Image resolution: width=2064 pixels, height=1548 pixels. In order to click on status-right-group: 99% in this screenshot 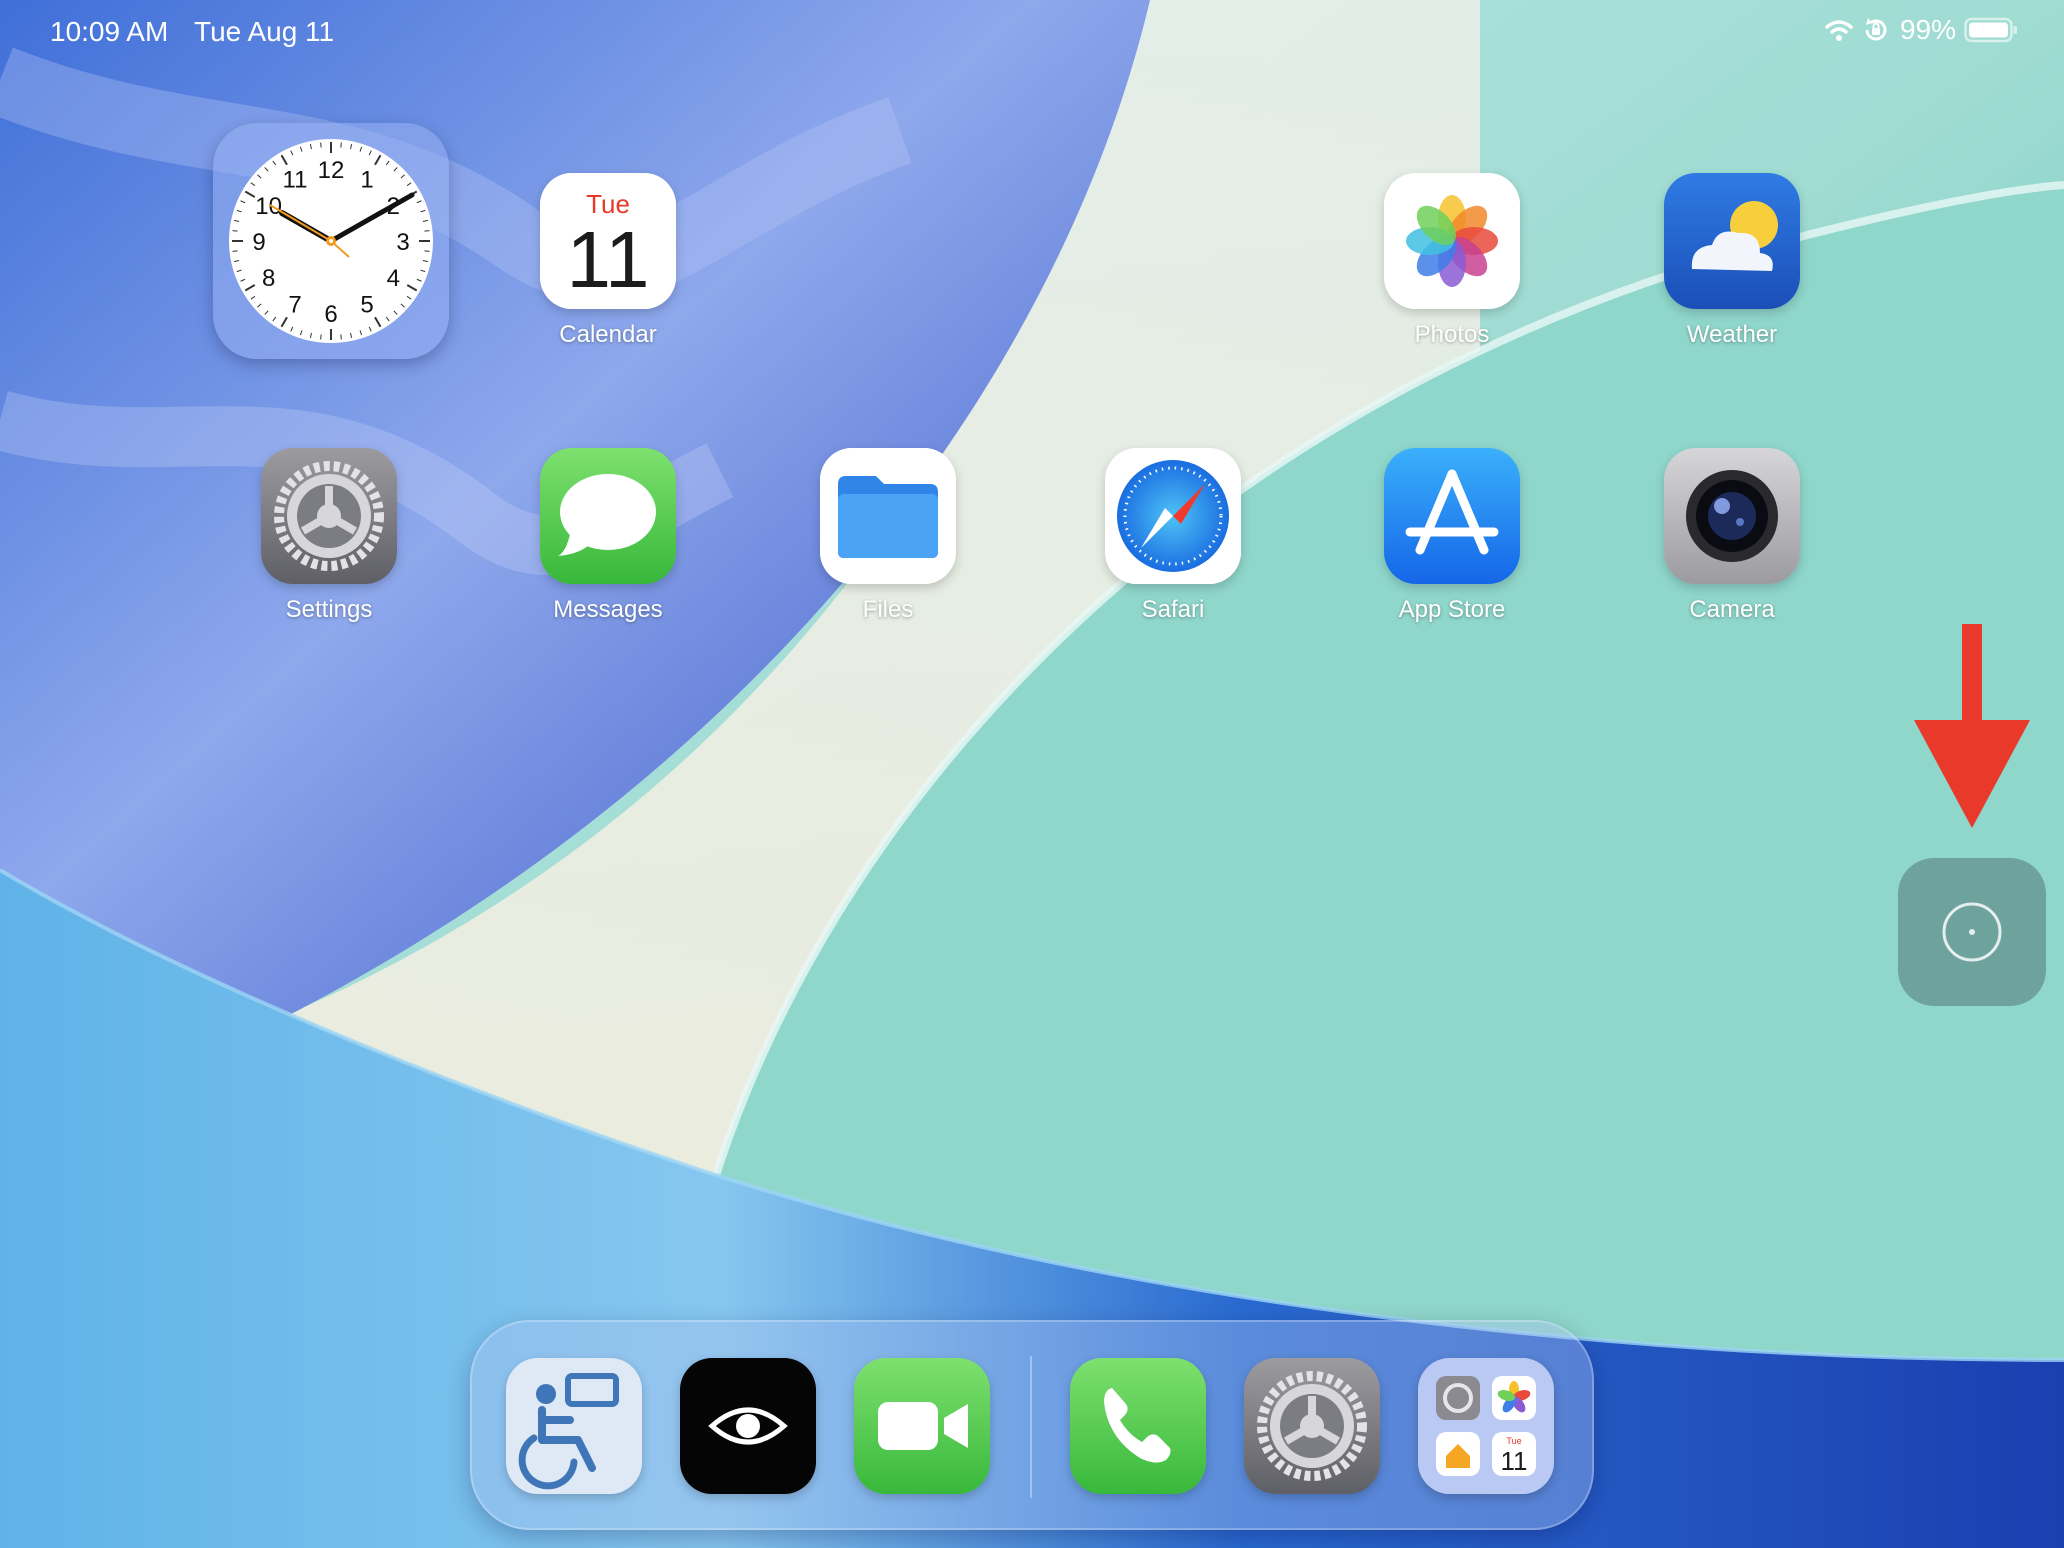, I will do `click(1921, 30)`.